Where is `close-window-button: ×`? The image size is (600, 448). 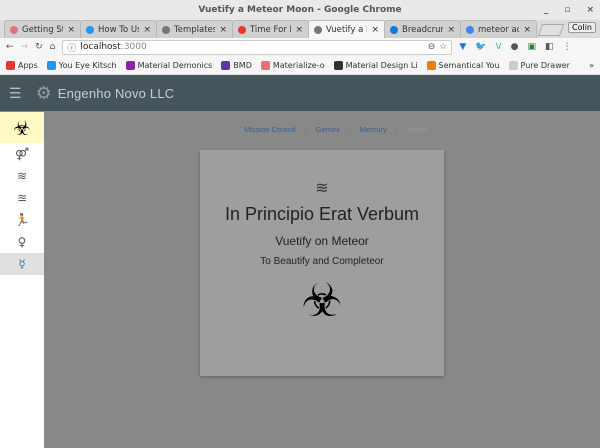 close-window-button: × is located at coordinates (590, 10).